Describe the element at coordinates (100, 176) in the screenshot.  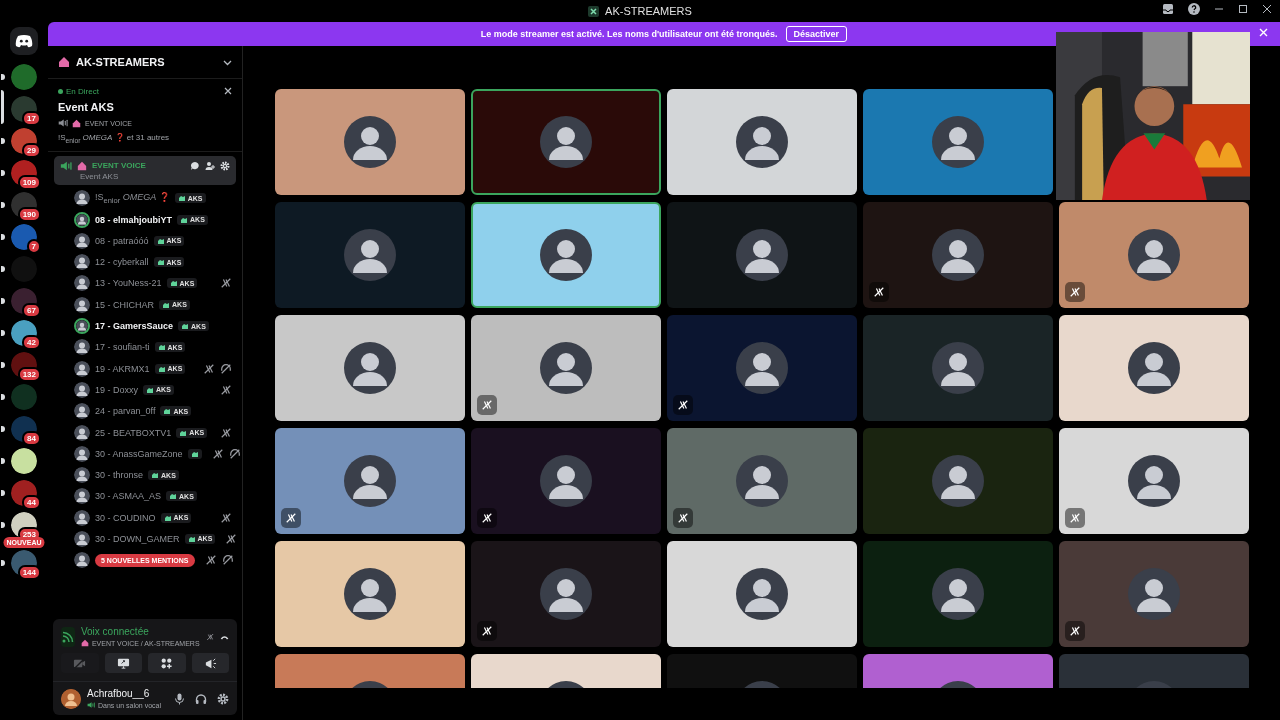
I see `channel-subtitle: Event AKS` at that location.